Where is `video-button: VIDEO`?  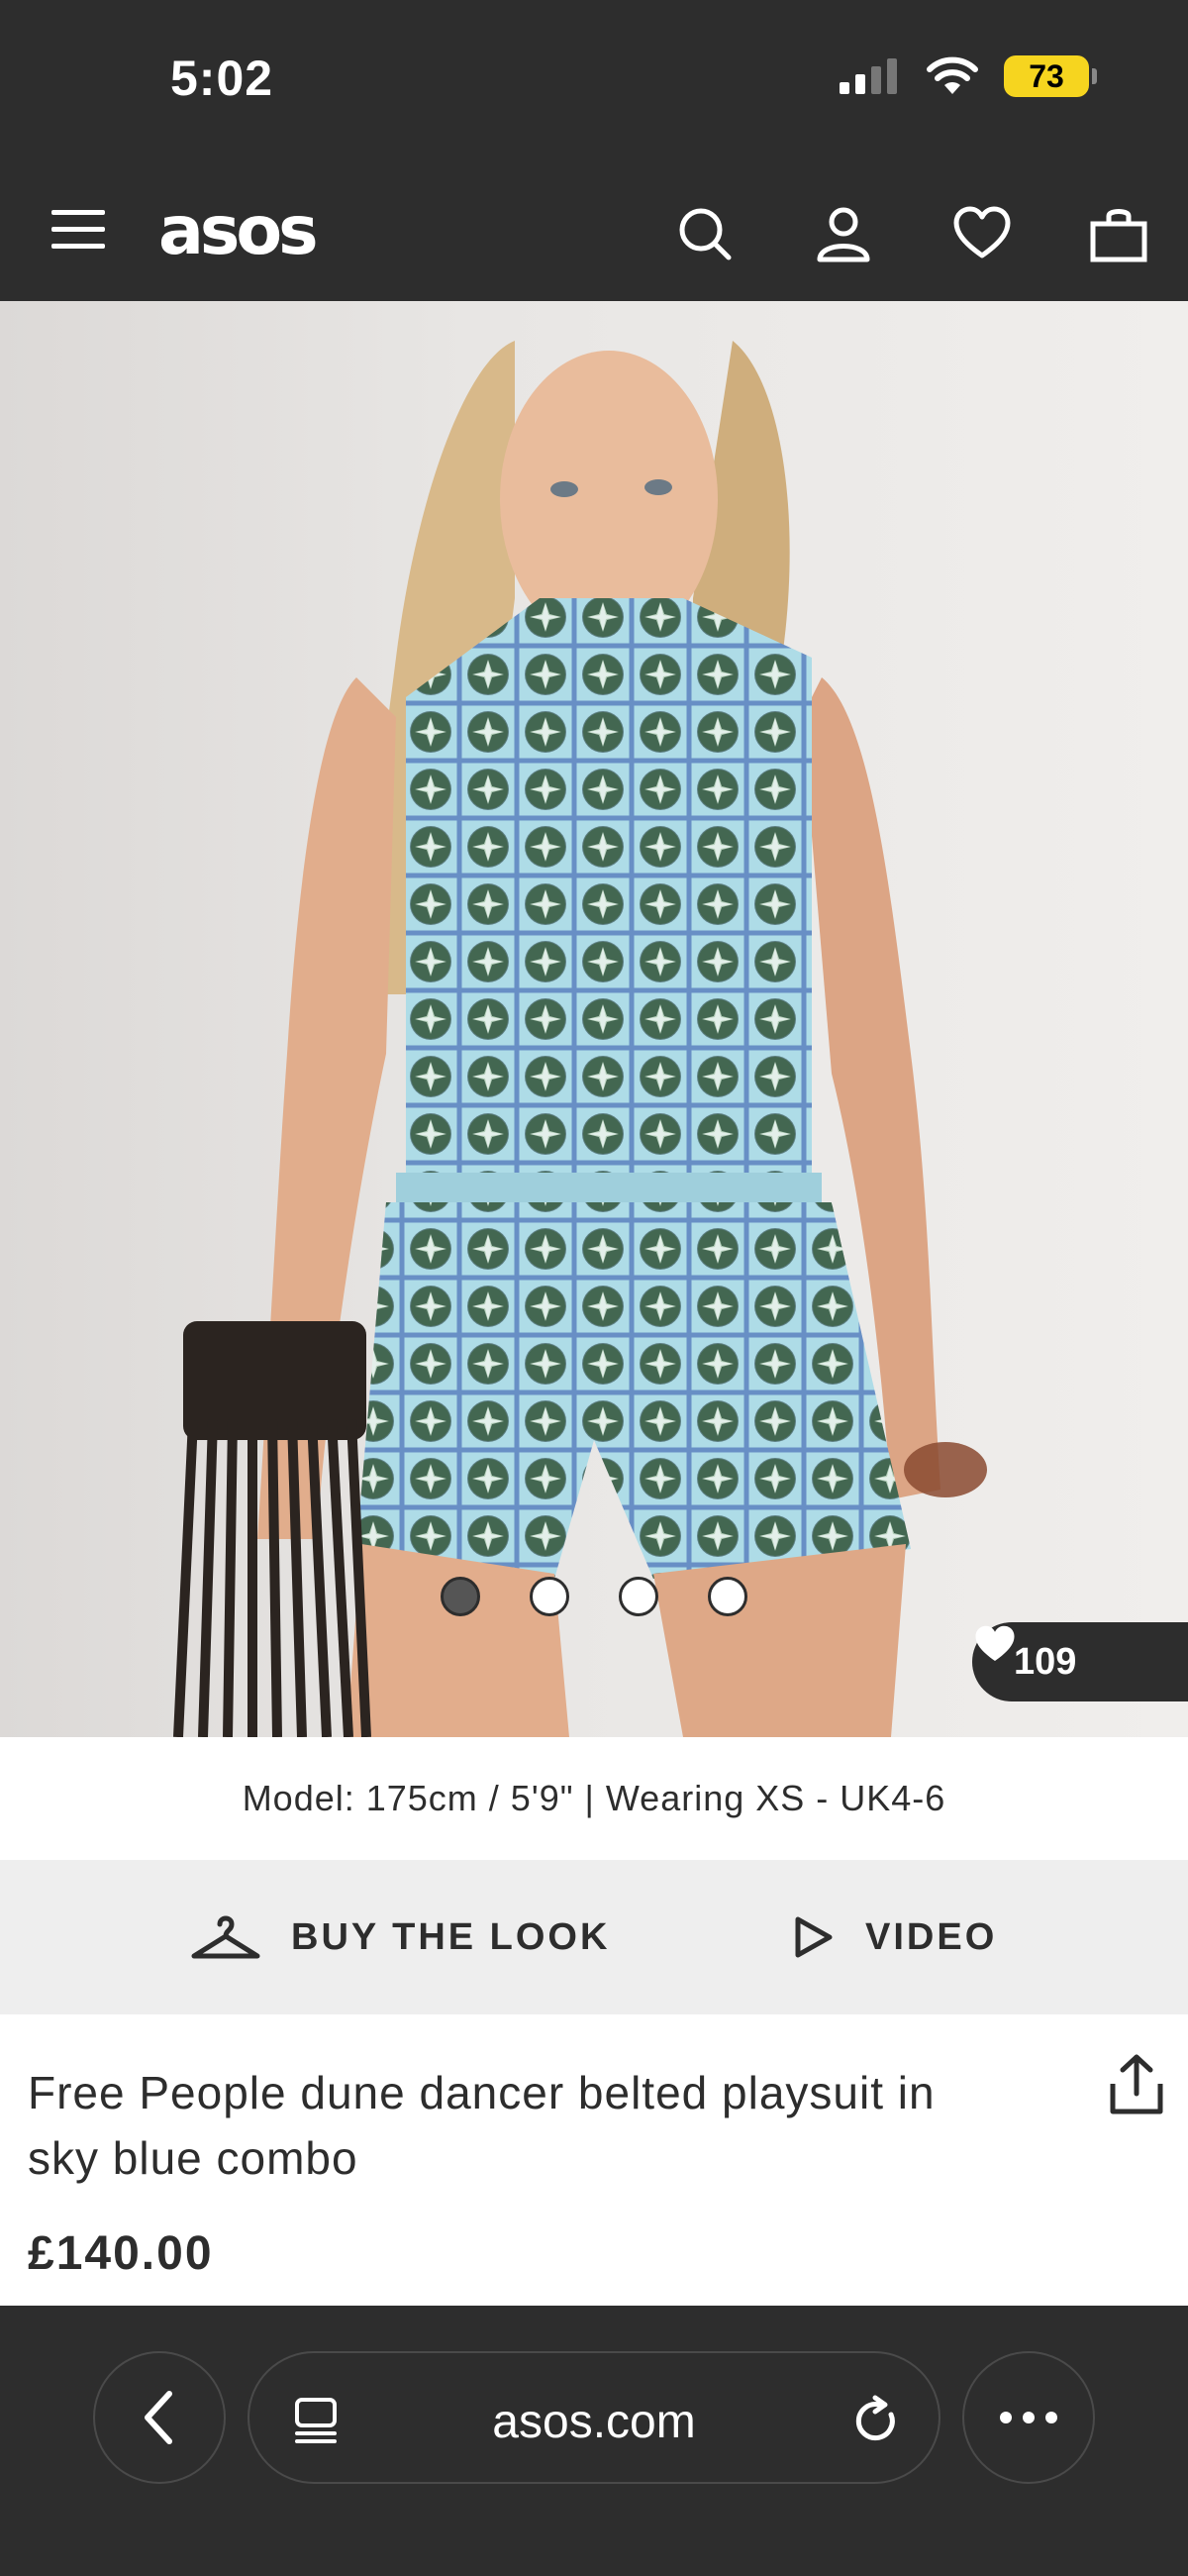
video-button: VIDEO is located at coordinates (894, 1937).